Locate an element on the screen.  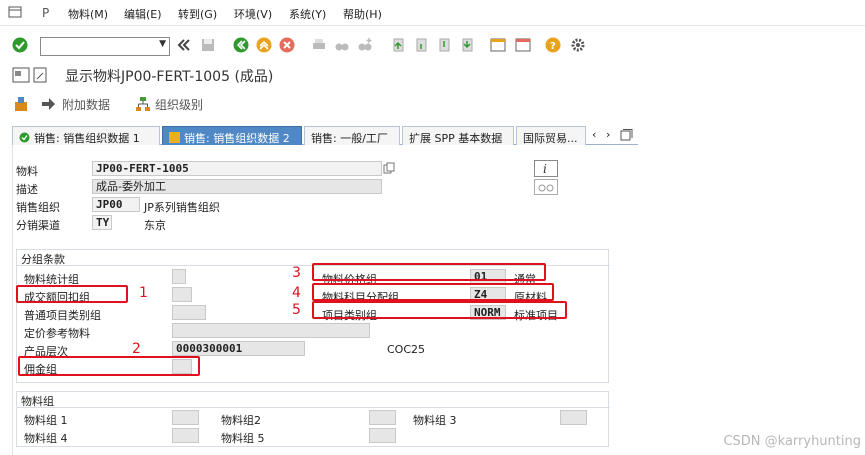
dist-channel-label: 分销渠道 is located at coordinates (38, 225).